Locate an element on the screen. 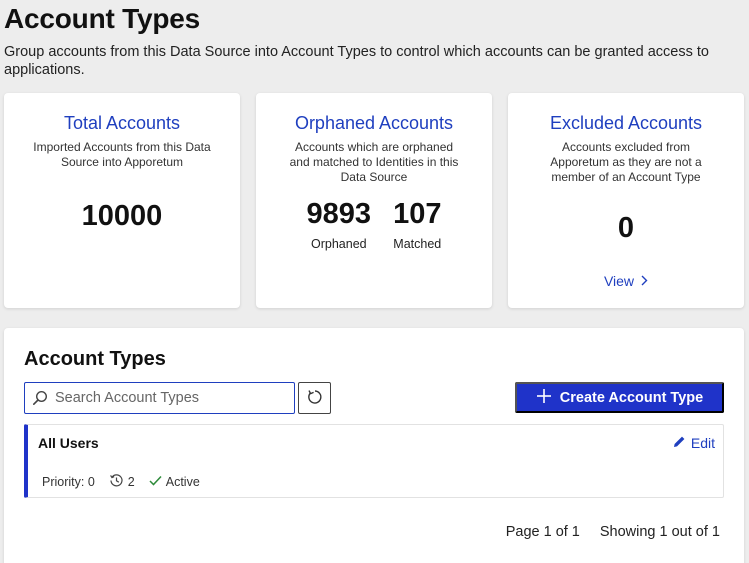  view-excluded-link: View is located at coordinates (626, 281).